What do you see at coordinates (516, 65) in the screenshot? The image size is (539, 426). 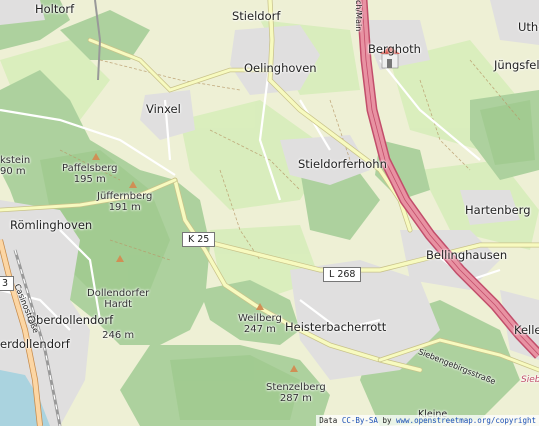 I see `place-jungsfeld: Jüngsfeld` at bounding box center [516, 65].